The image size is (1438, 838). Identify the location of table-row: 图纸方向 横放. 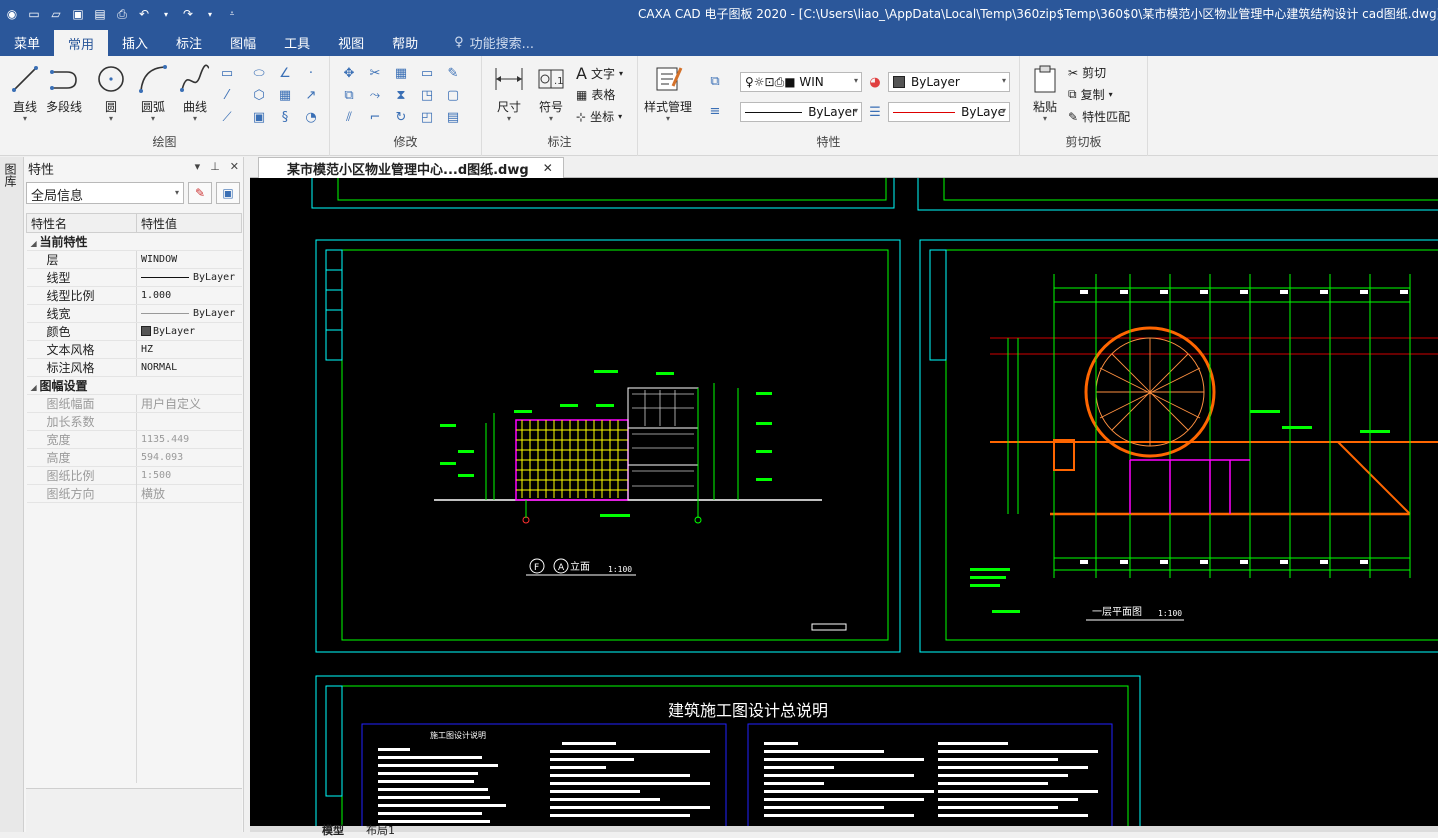
(134, 493).